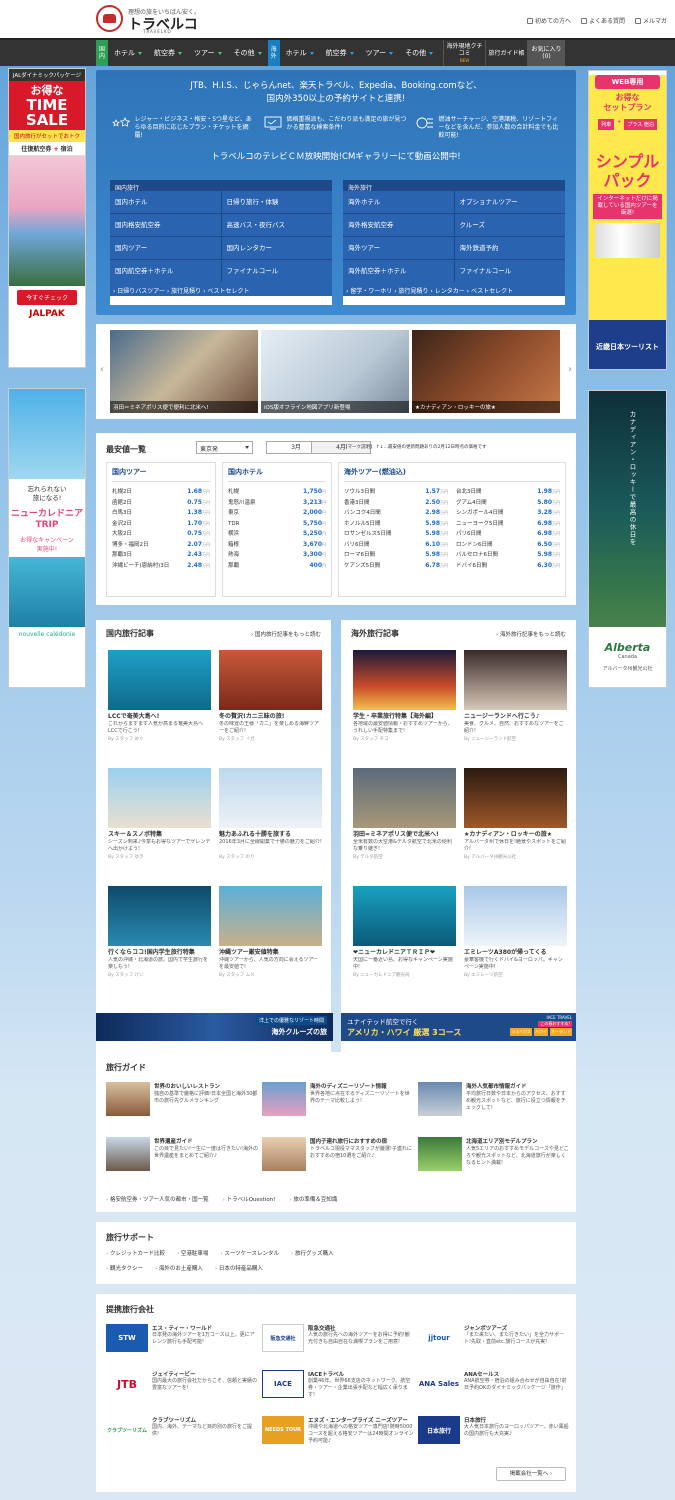  I want to click on domestic-link: 国内ツアー, so click(165, 248).